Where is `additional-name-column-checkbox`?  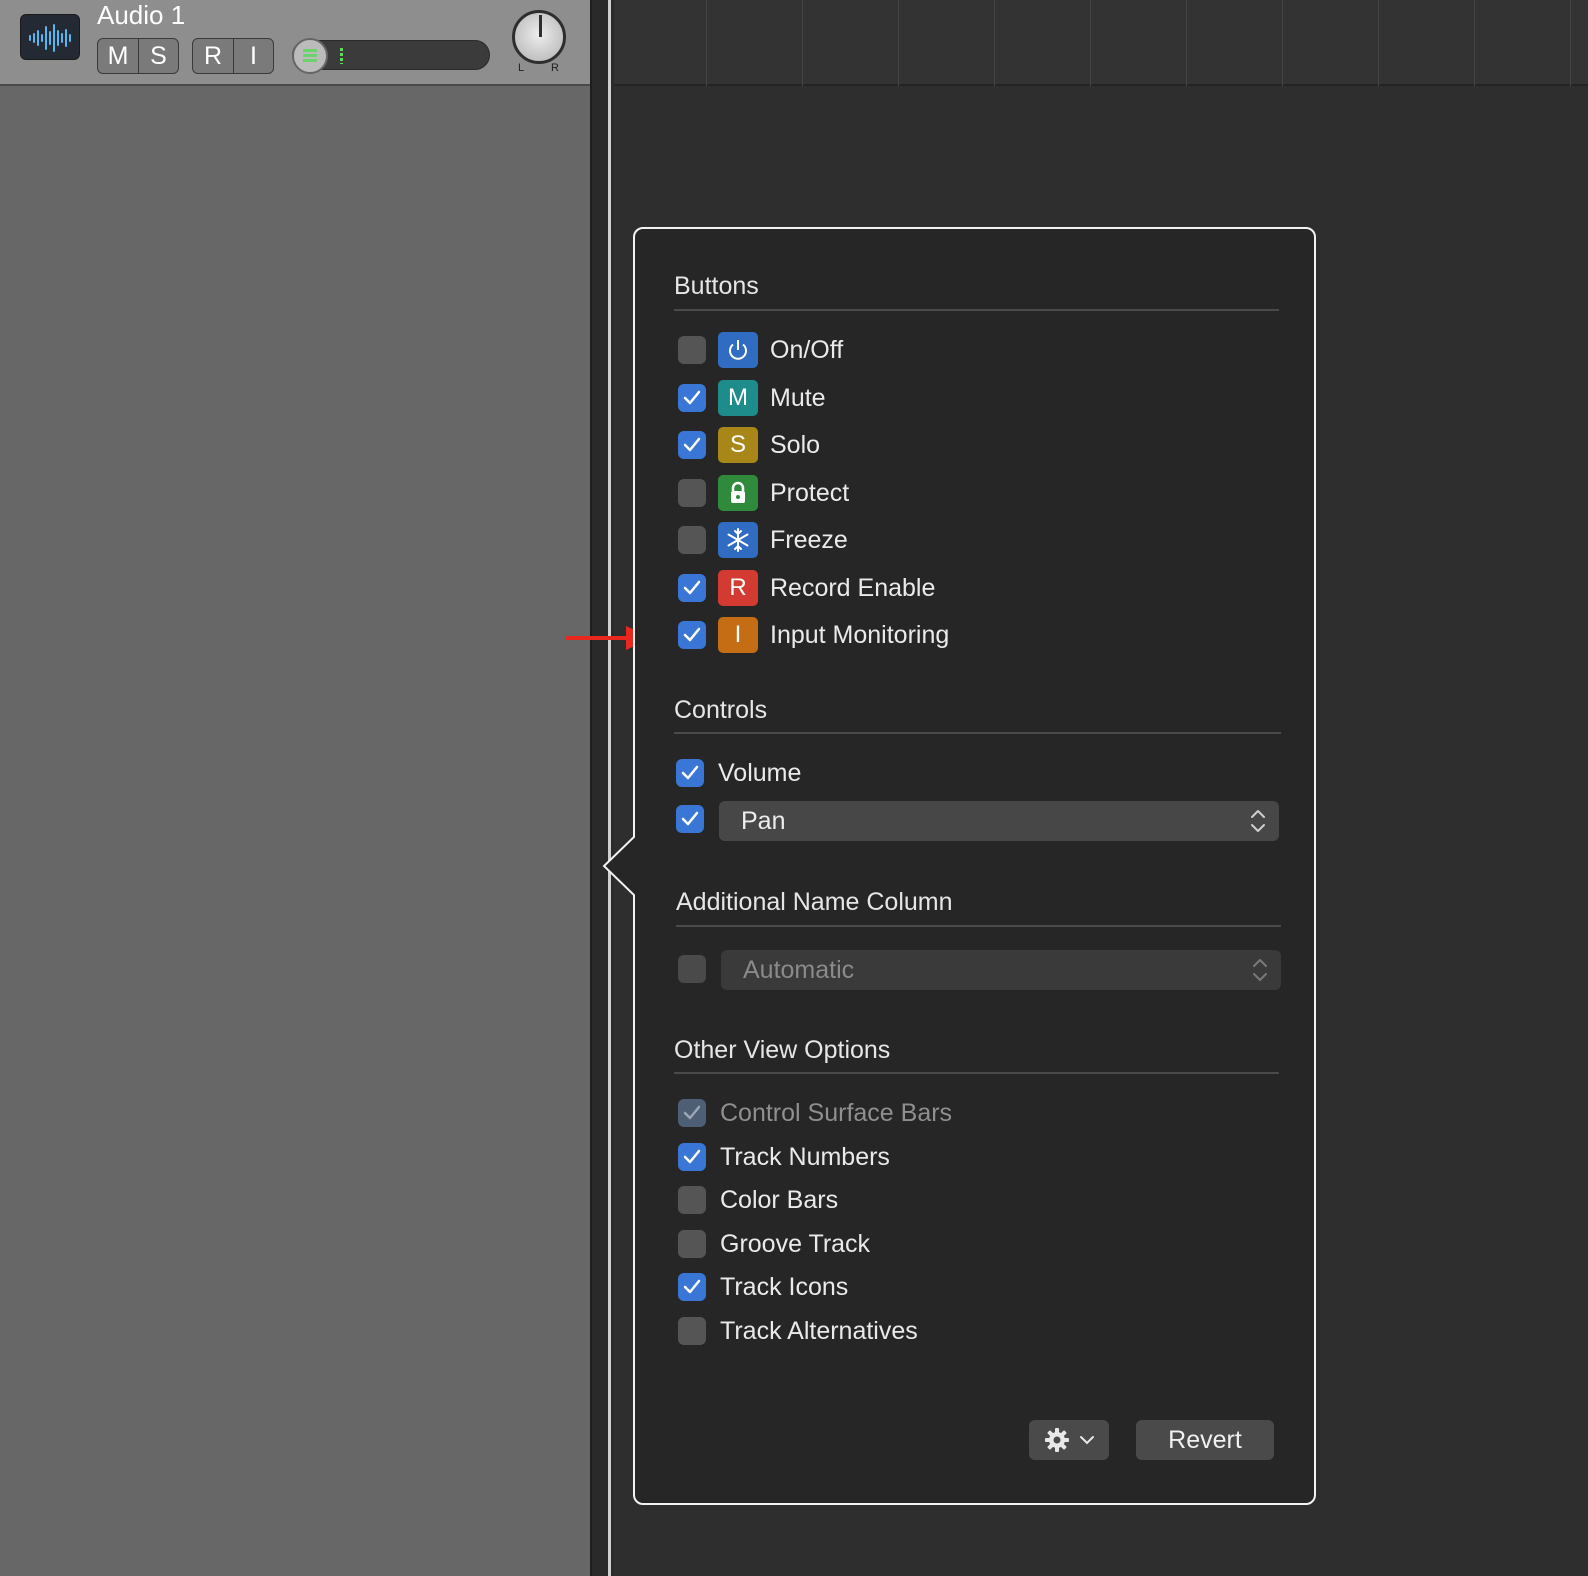 additional-name-column-checkbox is located at coordinates (692, 969).